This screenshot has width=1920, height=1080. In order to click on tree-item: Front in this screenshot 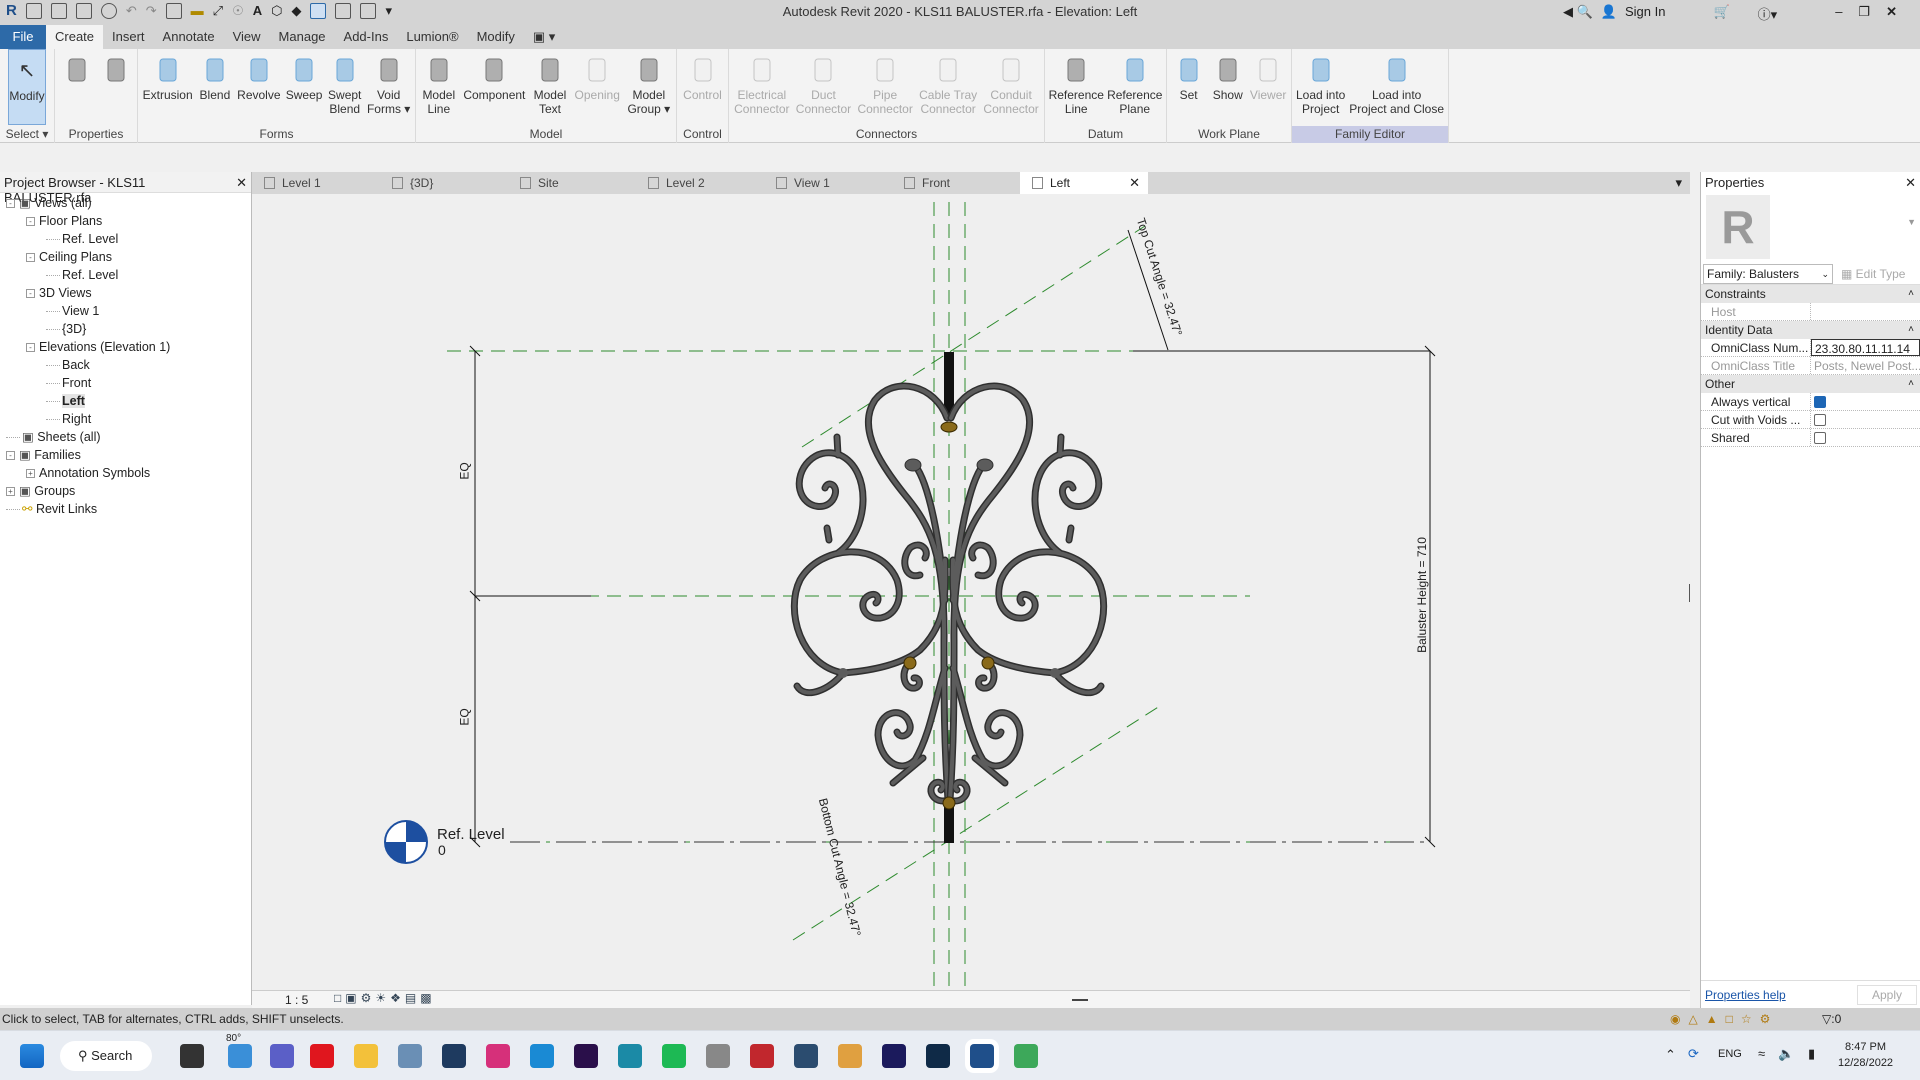, I will do `click(125, 383)`.